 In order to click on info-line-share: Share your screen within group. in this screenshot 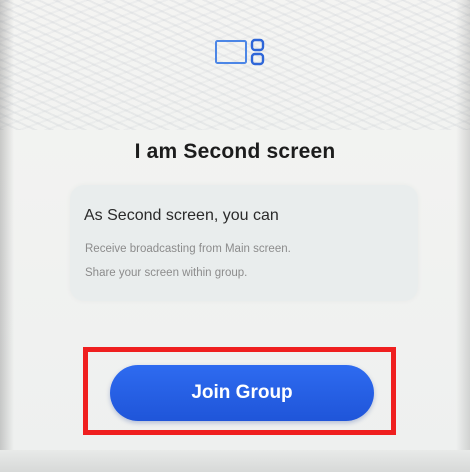, I will do `click(166, 273)`.